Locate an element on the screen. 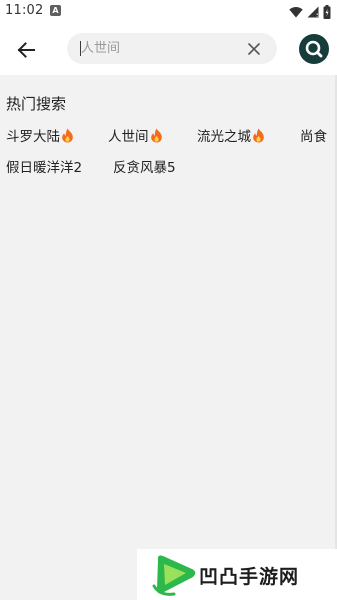 This screenshot has width=337, height=600. search-icon is located at coordinates (314, 49).